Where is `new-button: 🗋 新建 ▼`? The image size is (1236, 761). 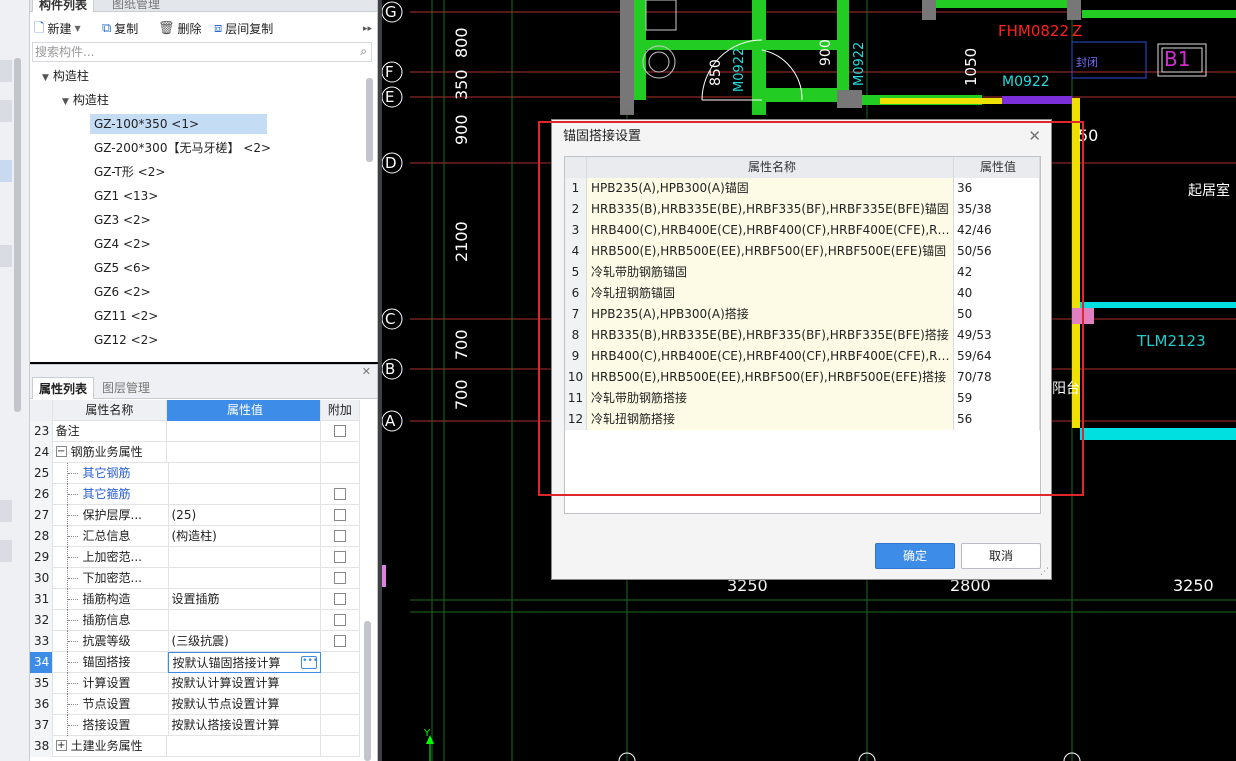 new-button: 🗋 新建 ▼ is located at coordinates (57, 29).